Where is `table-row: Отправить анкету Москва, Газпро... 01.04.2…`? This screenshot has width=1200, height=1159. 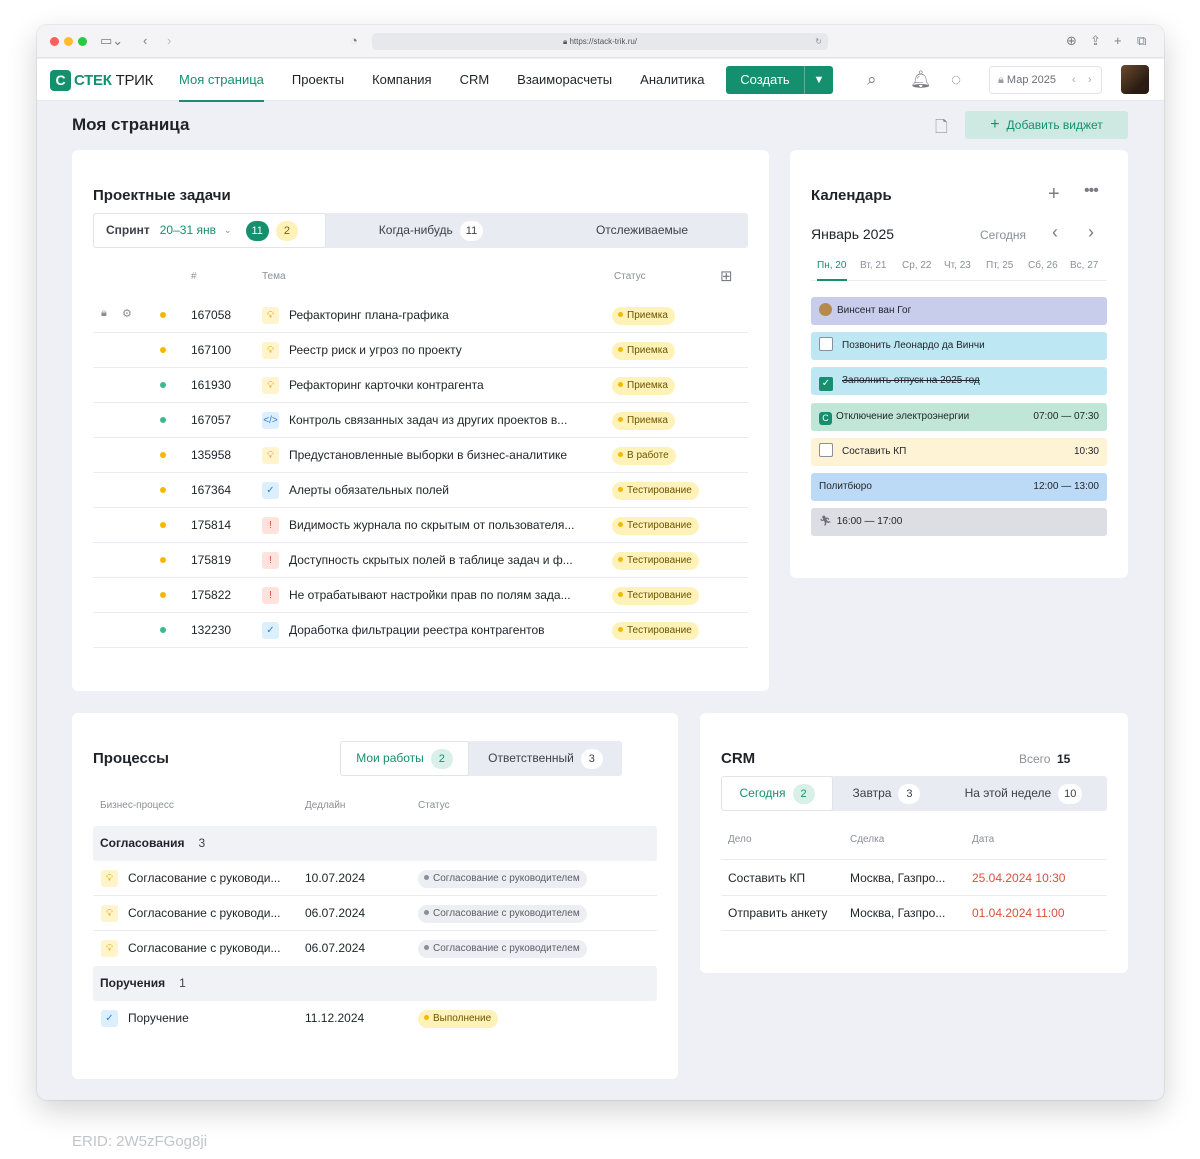
table-row: Отправить анкету Москва, Газпро... 01.04.2… is located at coordinates (914, 913).